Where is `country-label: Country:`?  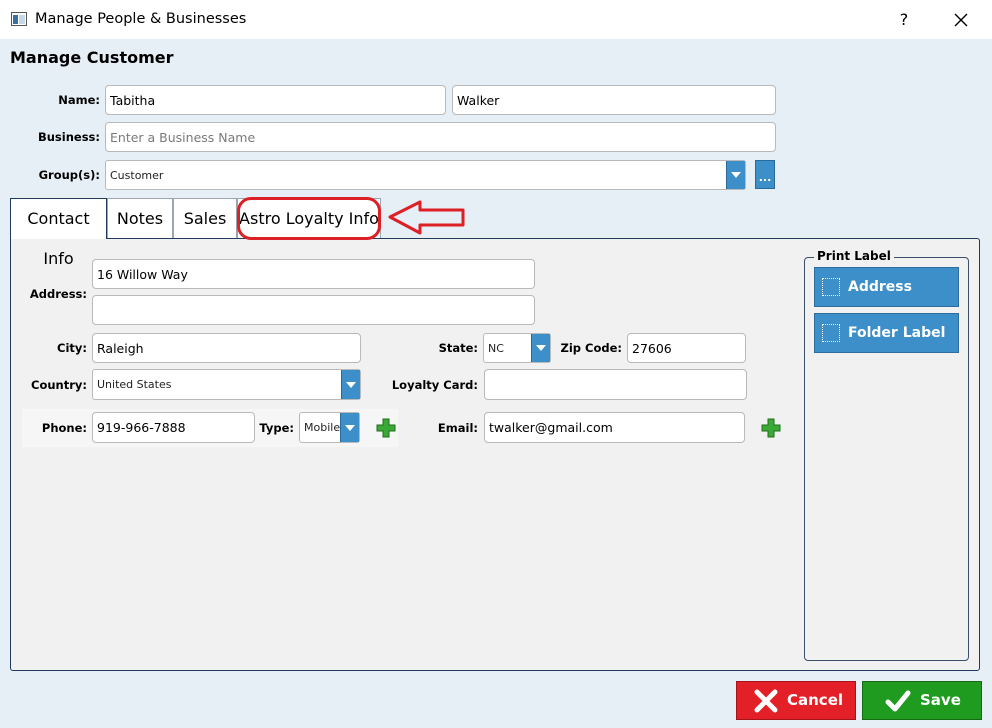 country-label: Country: is located at coordinates (59, 385).